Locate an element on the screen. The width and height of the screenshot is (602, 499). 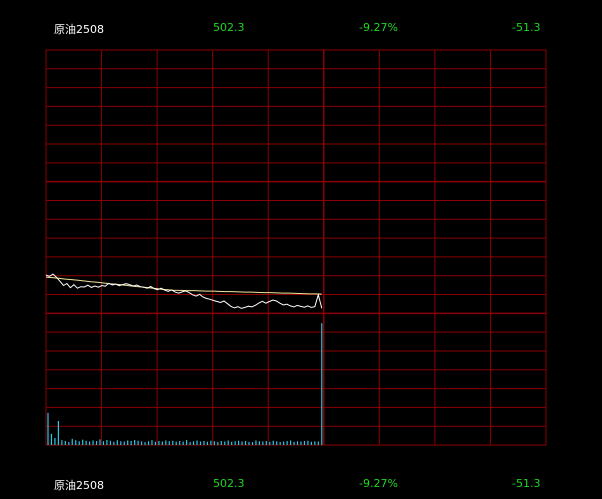
quote-footer: 原油2508 502.3 -9.27% -51.3 is located at coordinates (301, 483).